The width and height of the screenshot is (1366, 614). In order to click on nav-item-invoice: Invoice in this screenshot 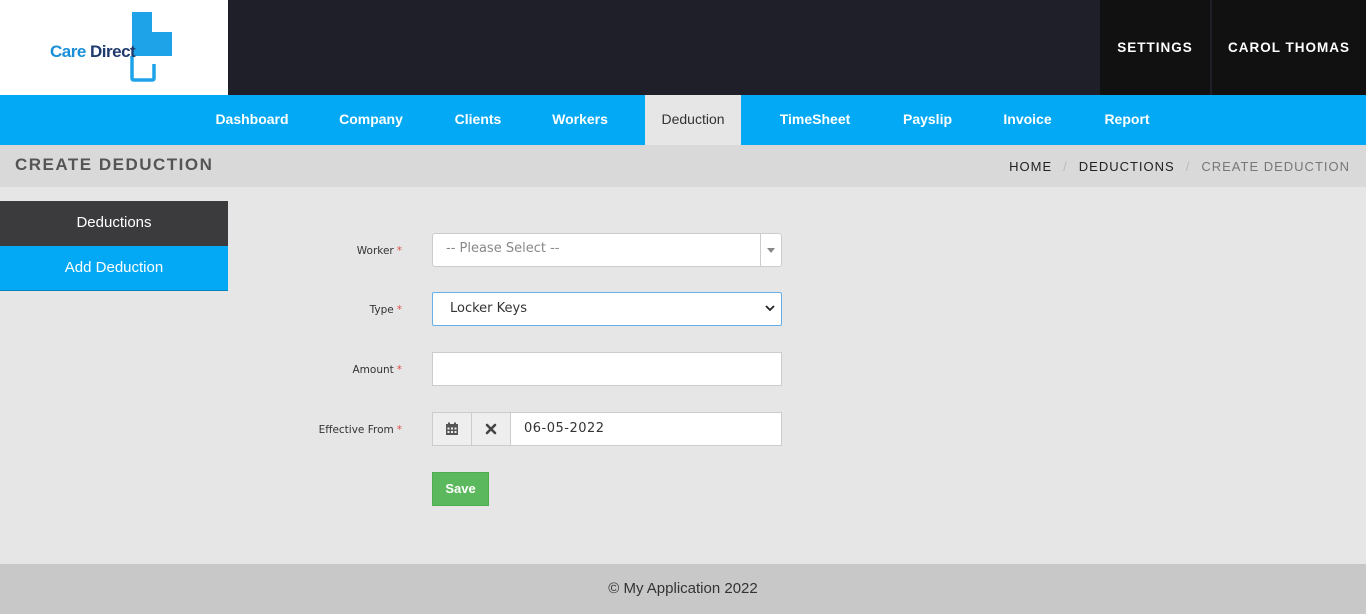, I will do `click(1027, 120)`.